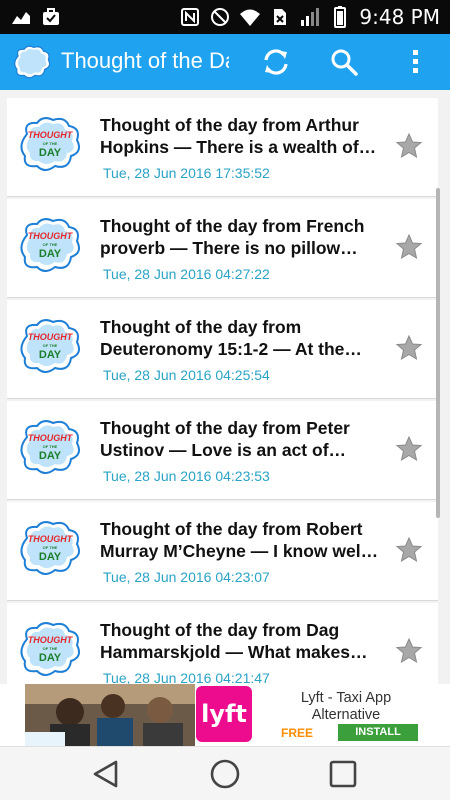 Image resolution: width=450 pixels, height=800 pixels. I want to click on nfc-icon, so click(190, 17).